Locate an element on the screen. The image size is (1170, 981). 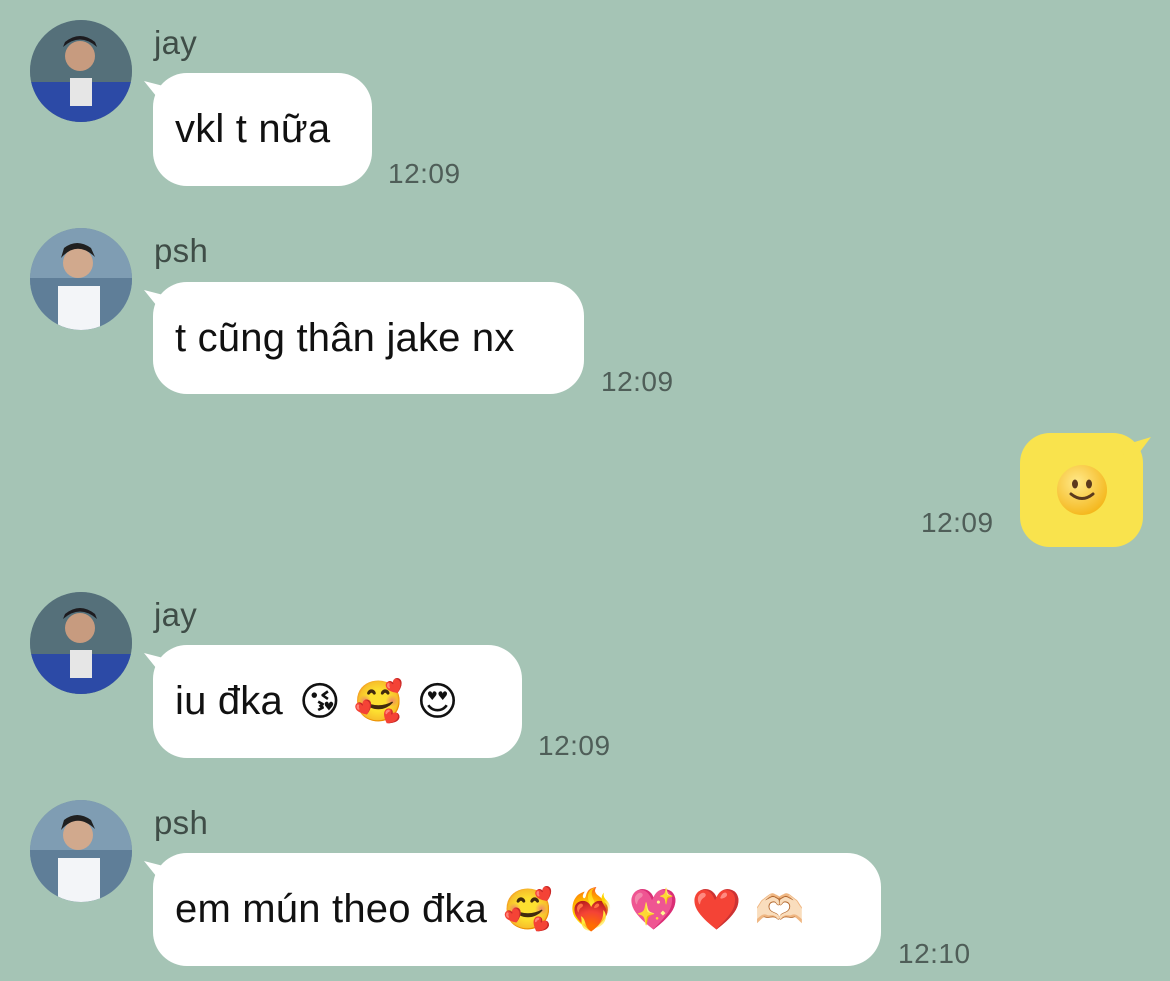
slightly-smiling-face-icon is located at coordinates (1081, 490).